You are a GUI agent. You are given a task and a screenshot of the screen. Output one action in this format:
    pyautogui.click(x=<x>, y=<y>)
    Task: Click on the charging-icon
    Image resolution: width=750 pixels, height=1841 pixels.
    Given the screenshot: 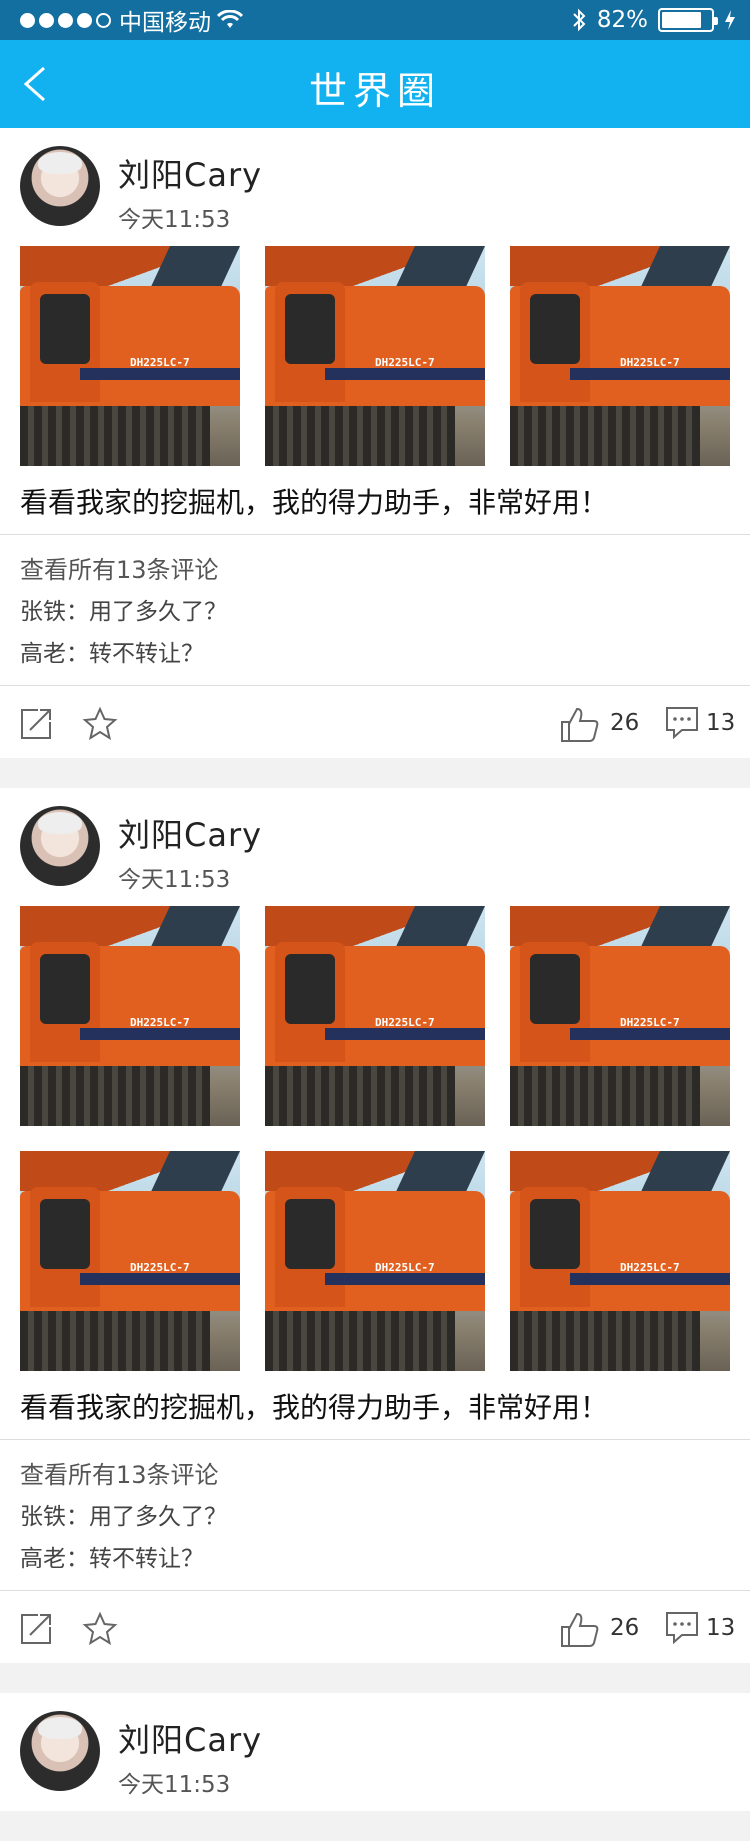 What is the action you would take?
    pyautogui.click(x=730, y=20)
    